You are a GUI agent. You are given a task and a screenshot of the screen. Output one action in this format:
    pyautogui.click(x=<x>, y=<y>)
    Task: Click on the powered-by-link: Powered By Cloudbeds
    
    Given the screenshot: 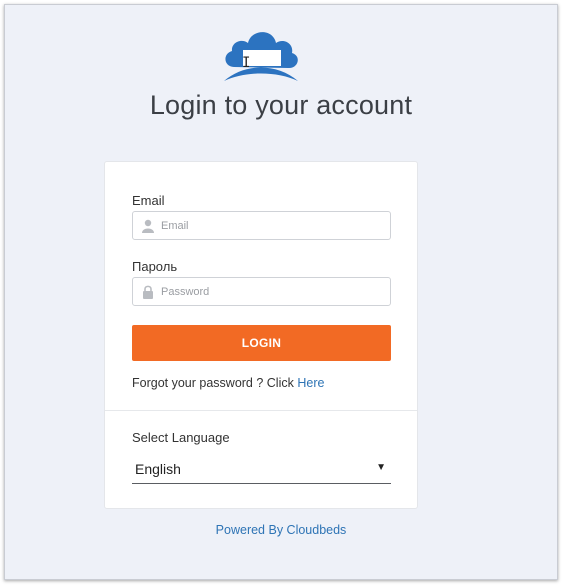 What is the action you would take?
    pyautogui.click(x=281, y=530)
    